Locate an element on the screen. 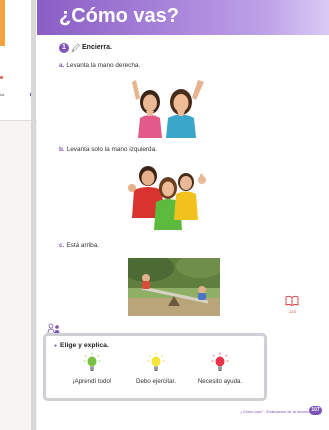  option-label: Necesito ayuda. is located at coordinates (220, 381).